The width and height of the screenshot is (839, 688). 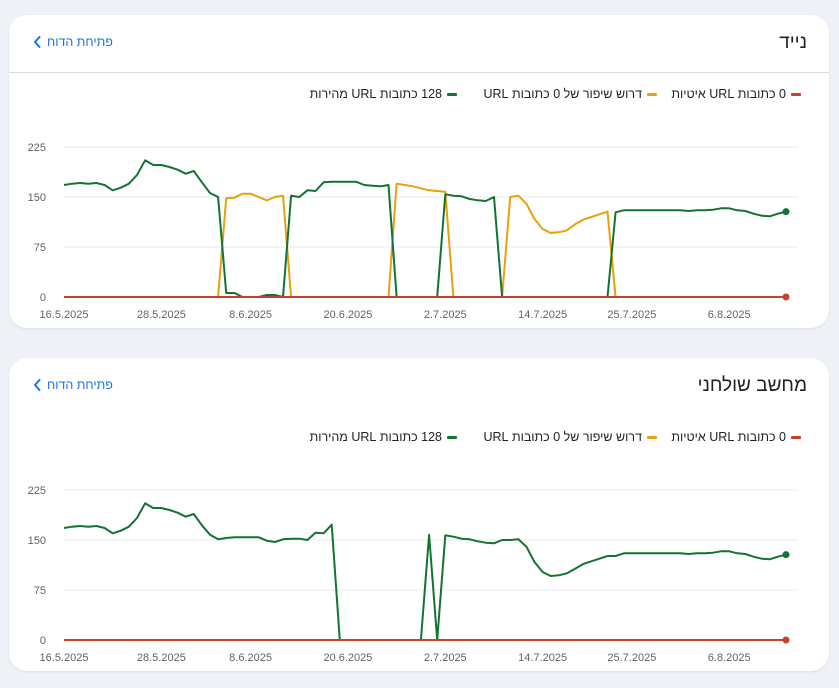 What do you see at coordinates (419, 43) in the screenshot?
I see `card-header: נייד פתיחת הדוח` at bounding box center [419, 43].